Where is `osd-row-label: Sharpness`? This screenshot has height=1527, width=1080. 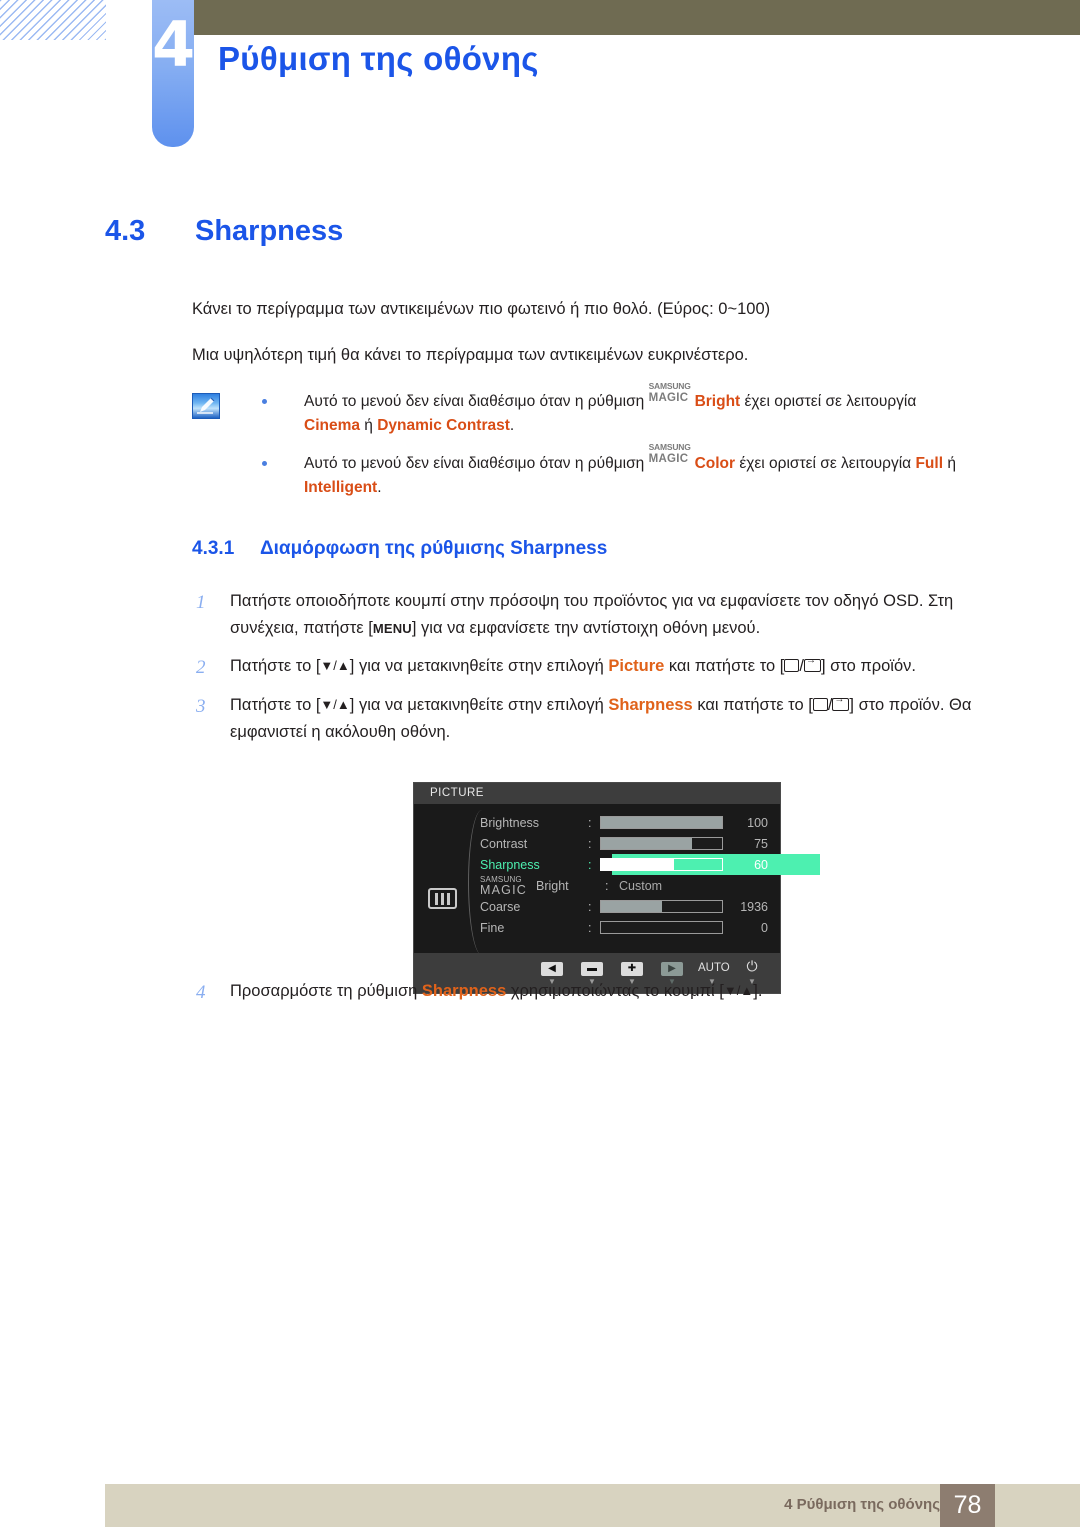 osd-row-label: Sharpness is located at coordinates (510, 864).